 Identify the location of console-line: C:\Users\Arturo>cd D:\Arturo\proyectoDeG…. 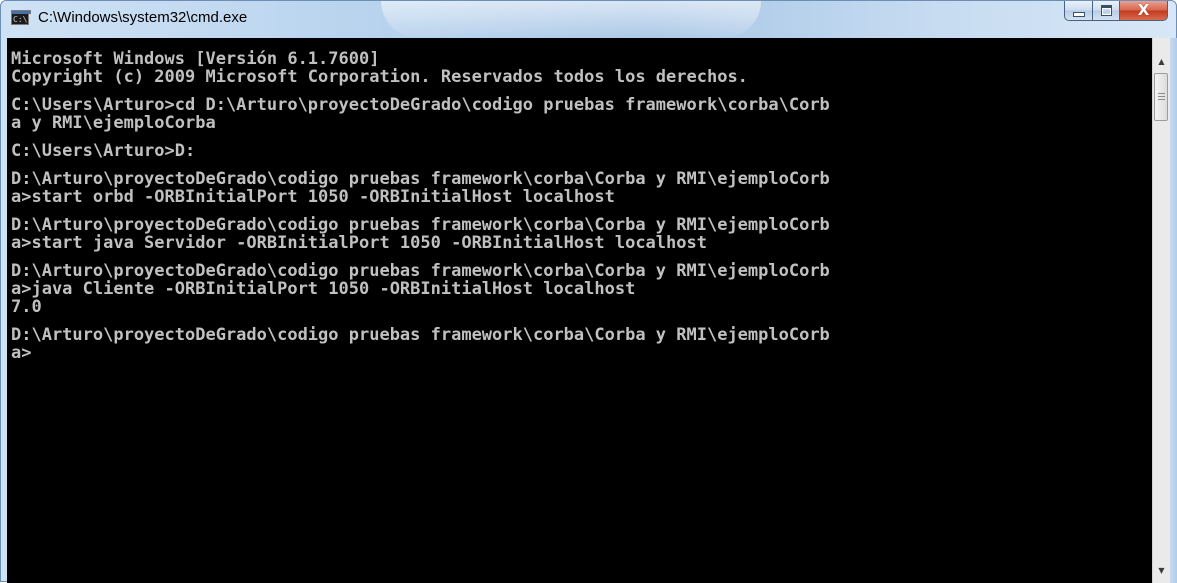
(420, 105).